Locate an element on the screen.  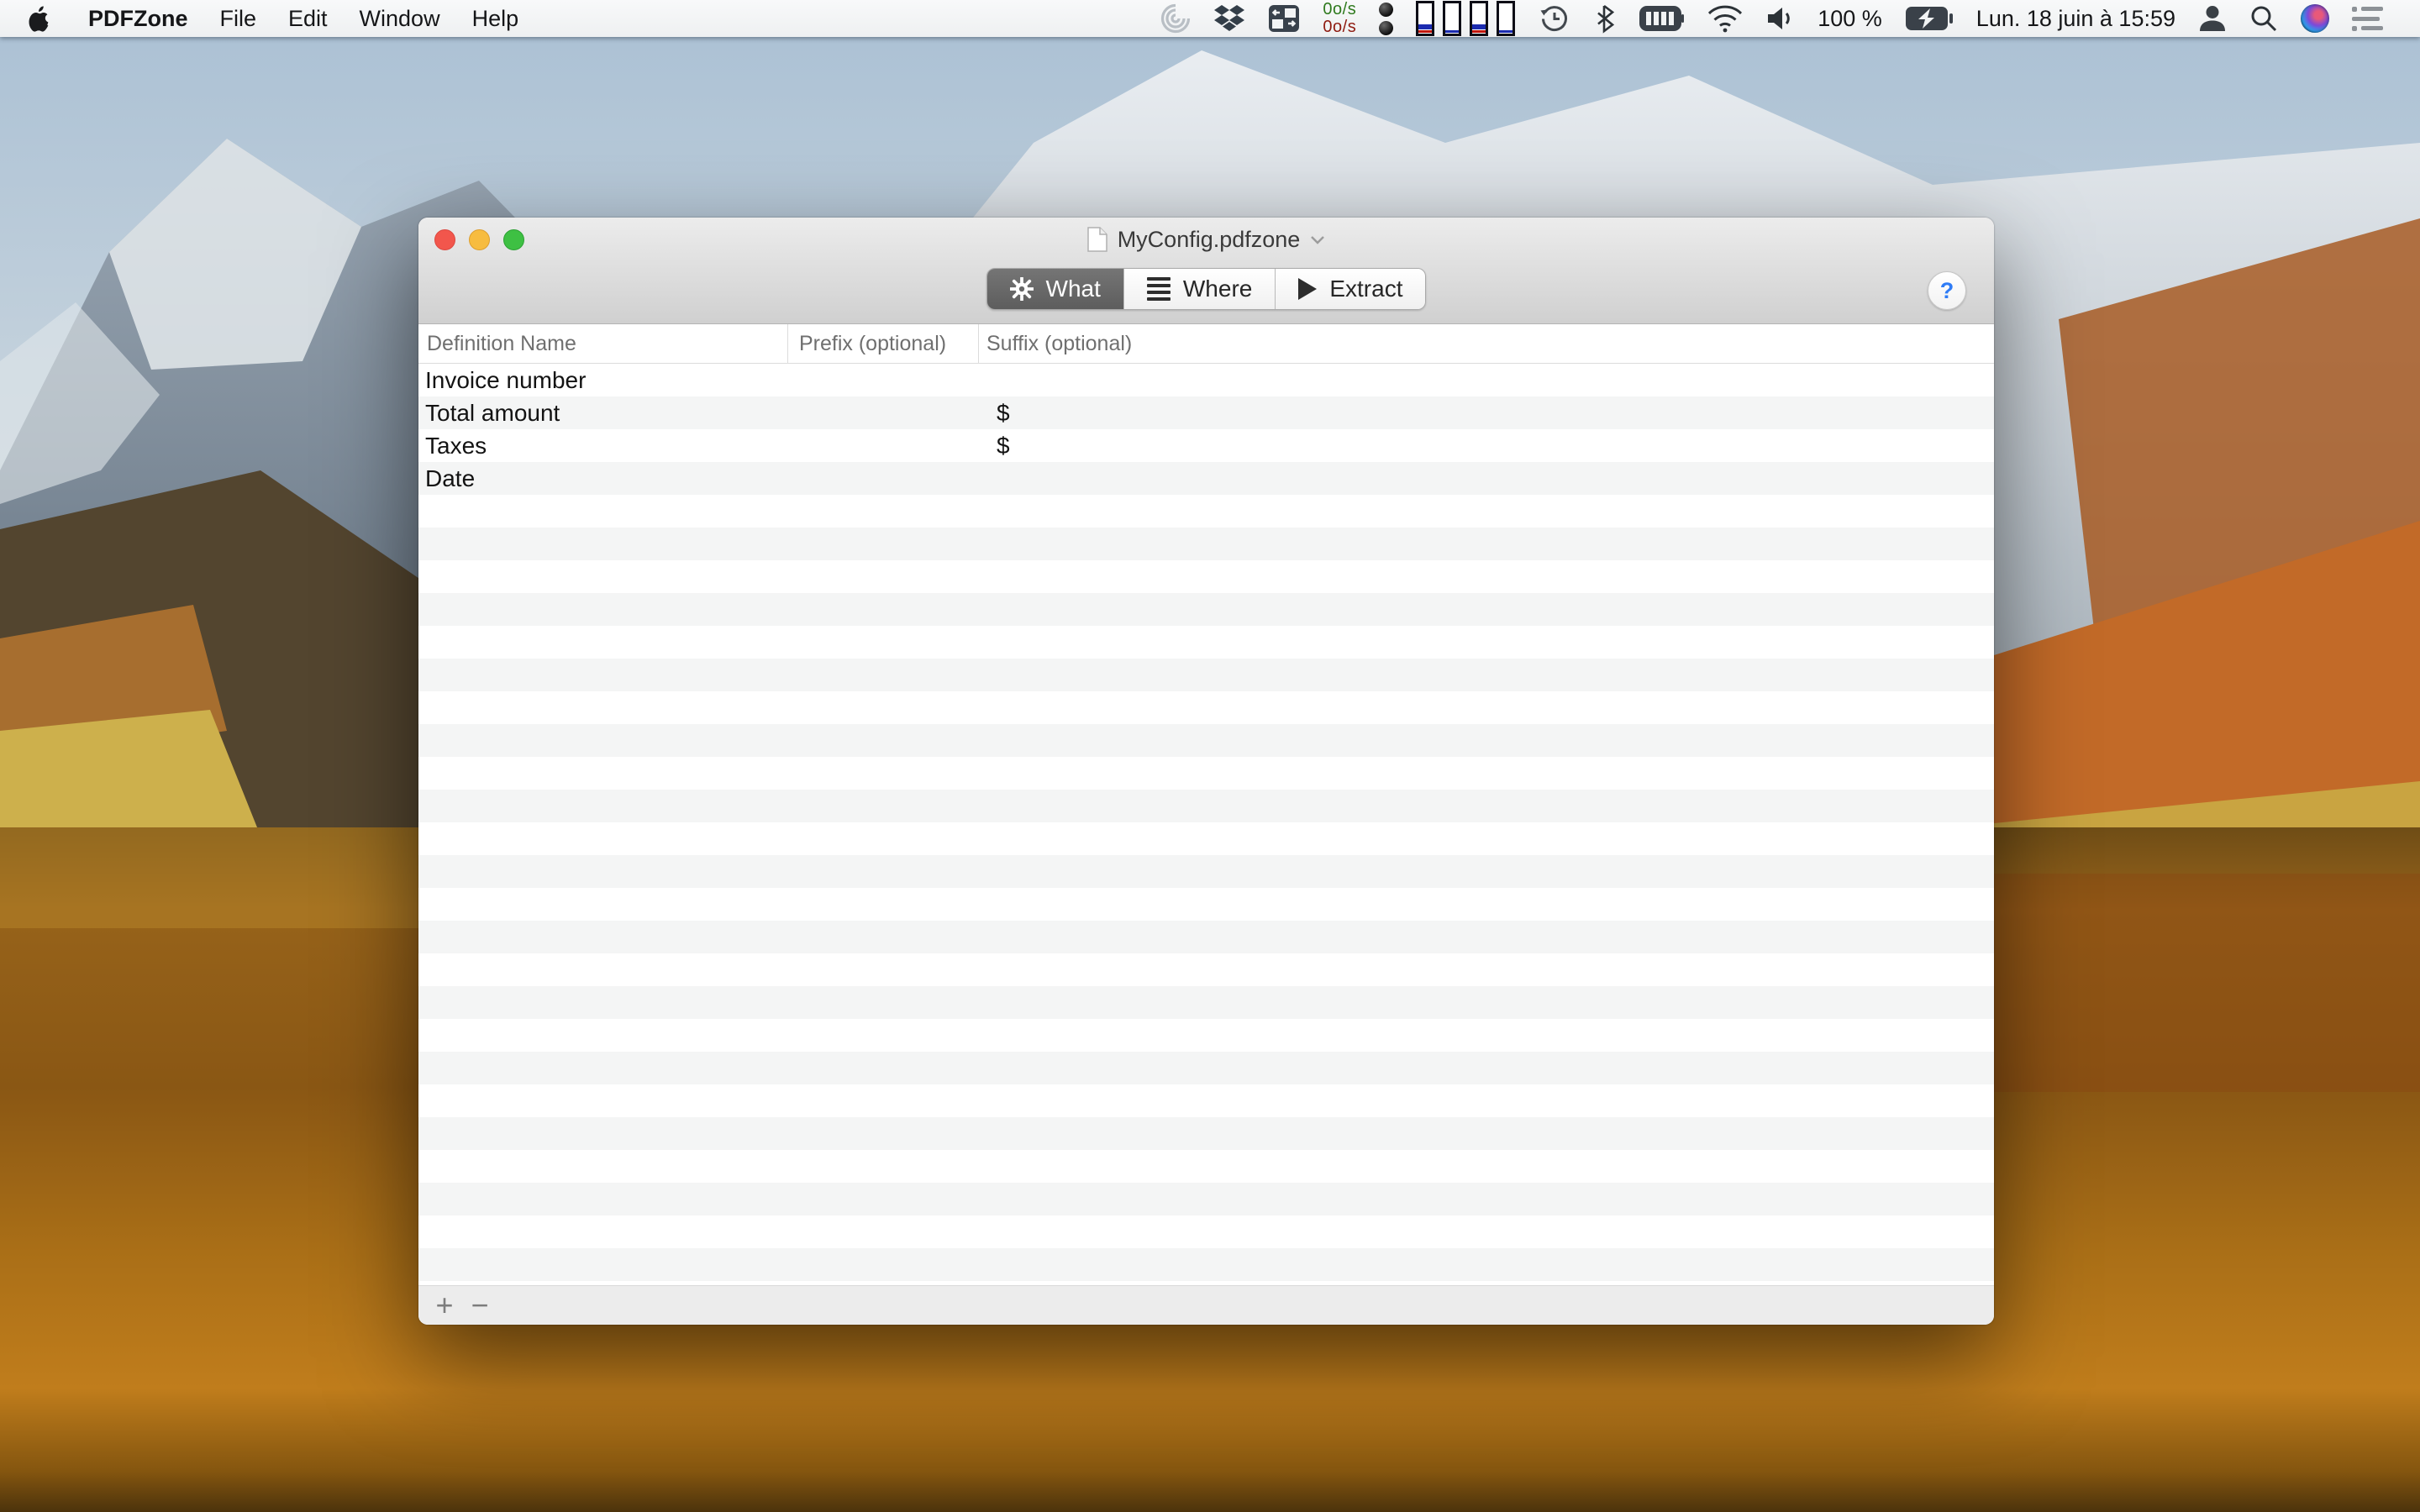
window-title: MyConfig.pdfzone is located at coordinates (1209, 239).